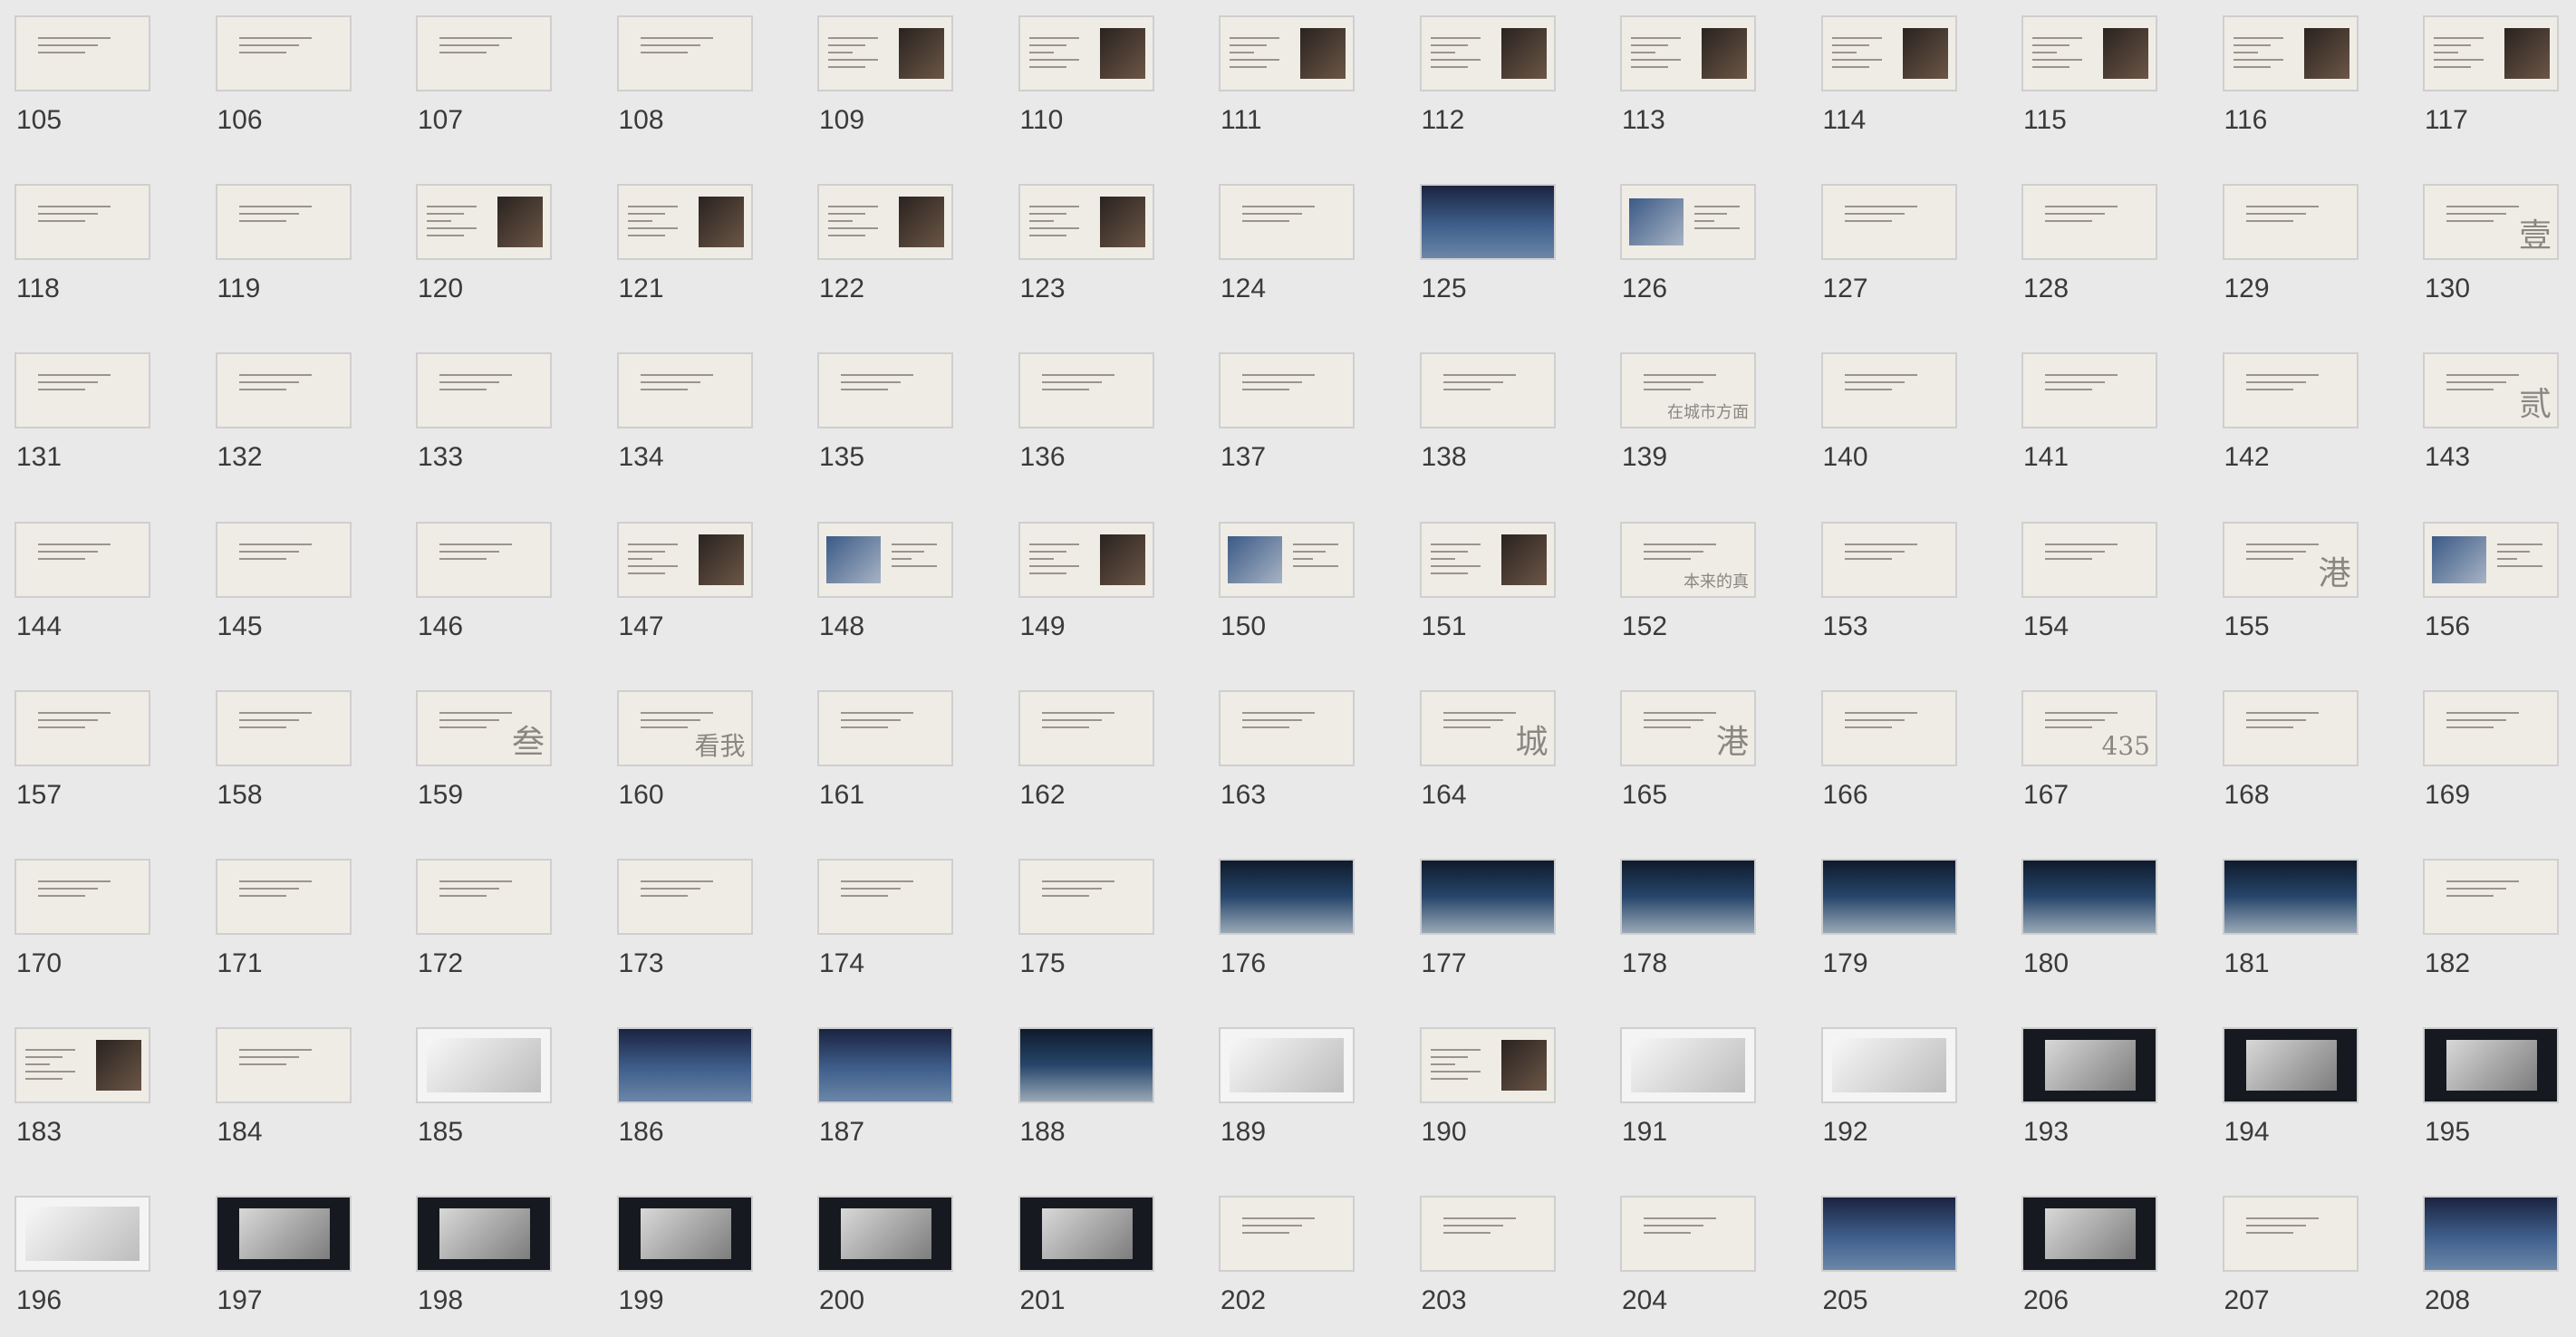 The image size is (2576, 1337). I want to click on slide-thumbnail-151: 151, so click(1480, 574).